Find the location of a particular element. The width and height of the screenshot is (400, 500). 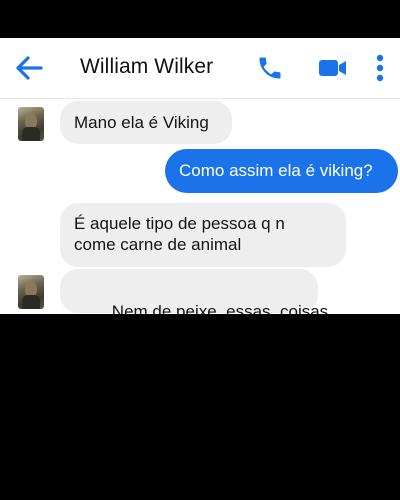

message-text-line: come carne de animal is located at coordinates (158, 244).